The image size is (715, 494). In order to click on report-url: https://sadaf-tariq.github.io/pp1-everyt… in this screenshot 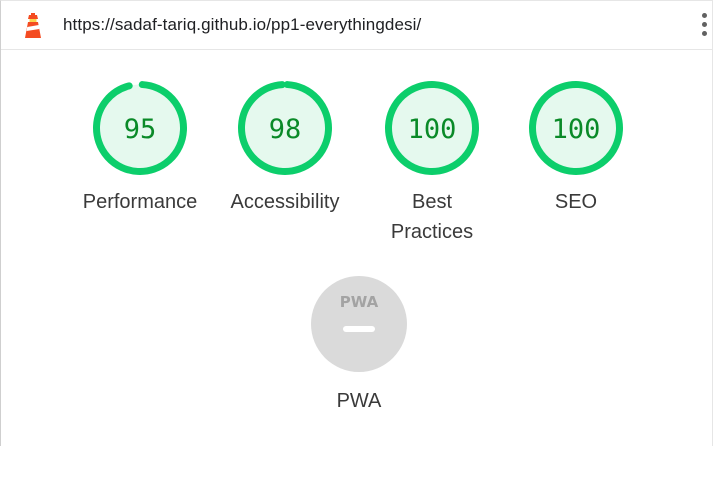, I will do `click(242, 25)`.